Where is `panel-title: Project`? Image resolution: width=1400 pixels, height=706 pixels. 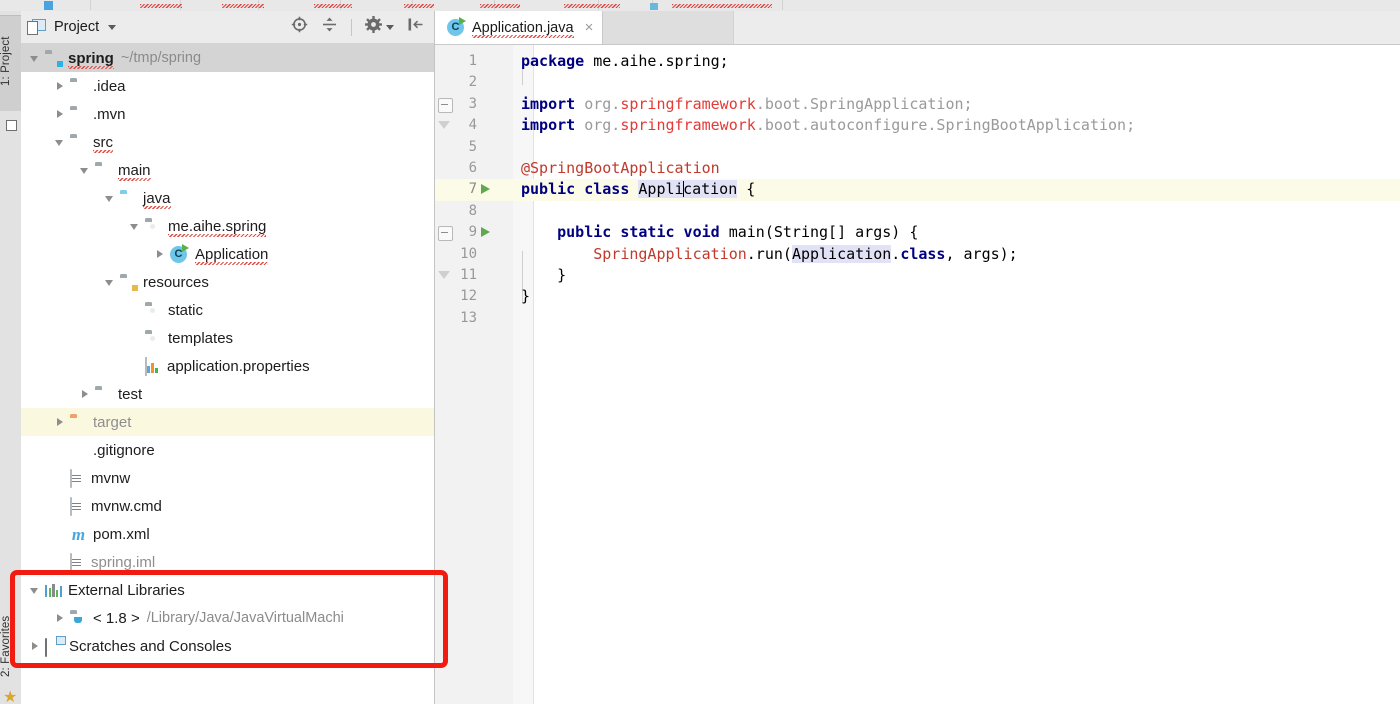 panel-title: Project is located at coordinates (77, 27).